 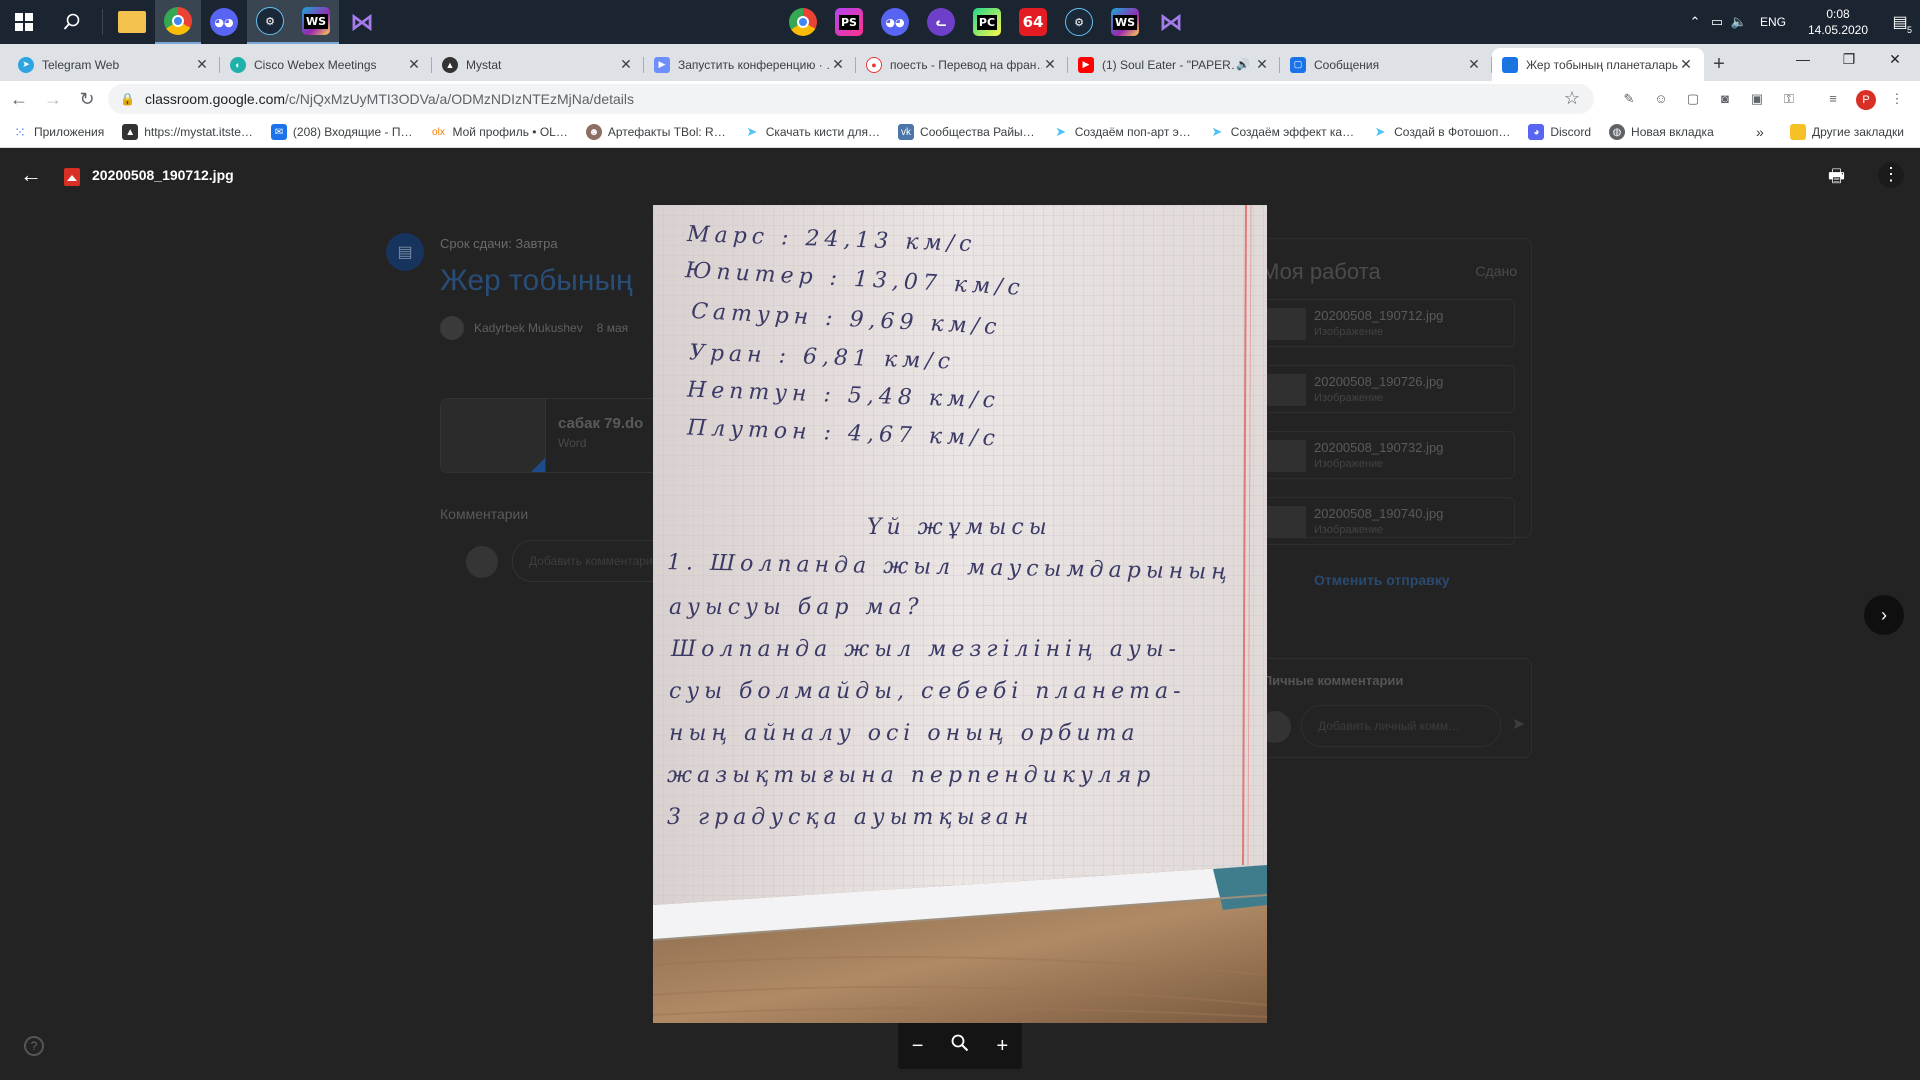 I want to click on tab-classroom: 👤 Жер тобының планеталары ✕, so click(x=1598, y=64).